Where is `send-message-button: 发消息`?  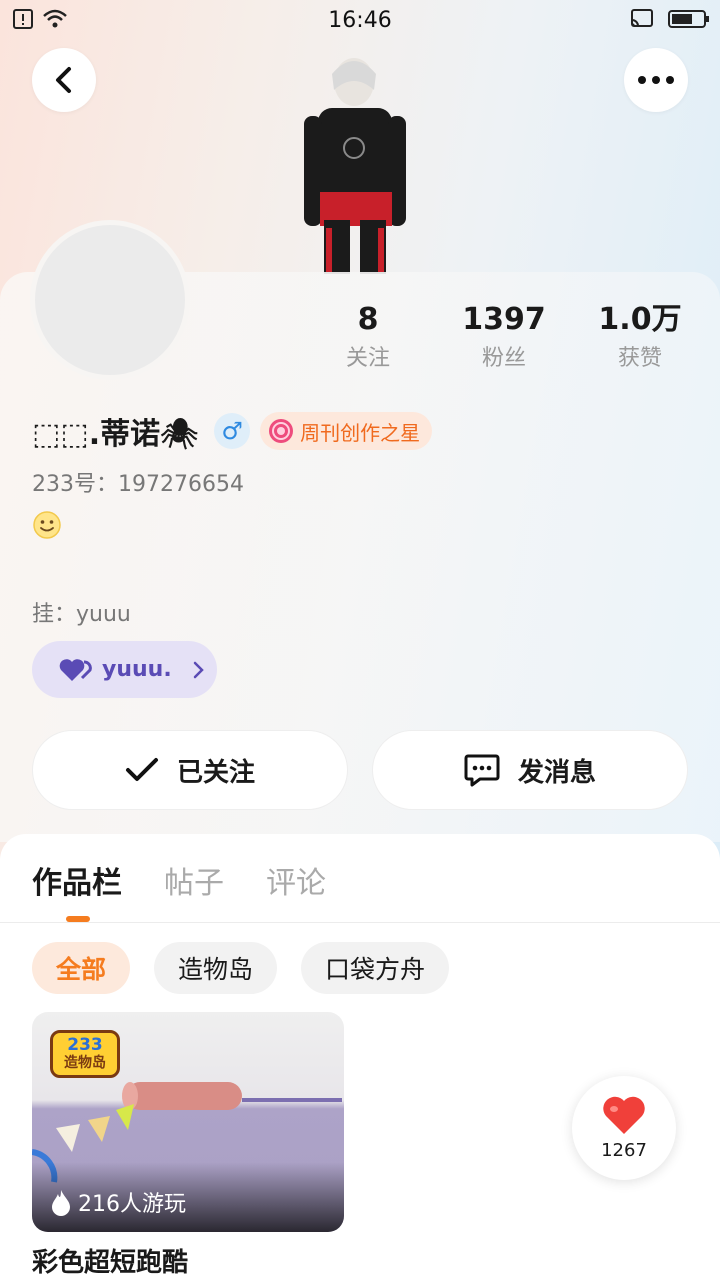 send-message-button: 发消息 is located at coordinates (530, 770).